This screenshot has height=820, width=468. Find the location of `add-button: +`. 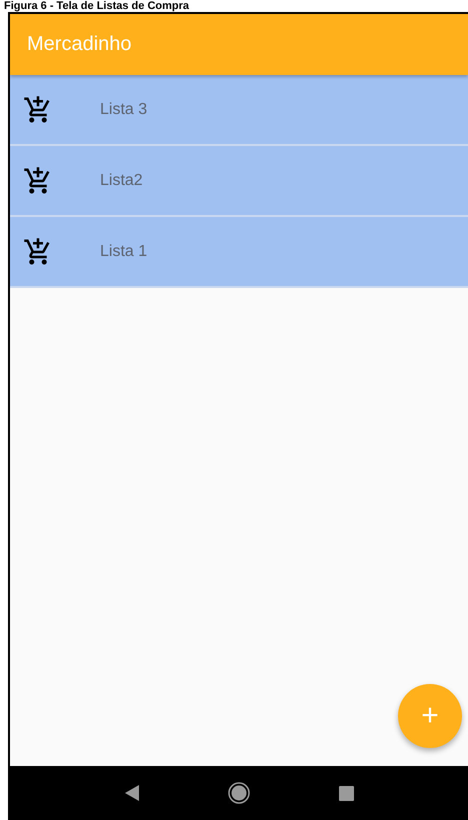

add-button: + is located at coordinates (430, 716).